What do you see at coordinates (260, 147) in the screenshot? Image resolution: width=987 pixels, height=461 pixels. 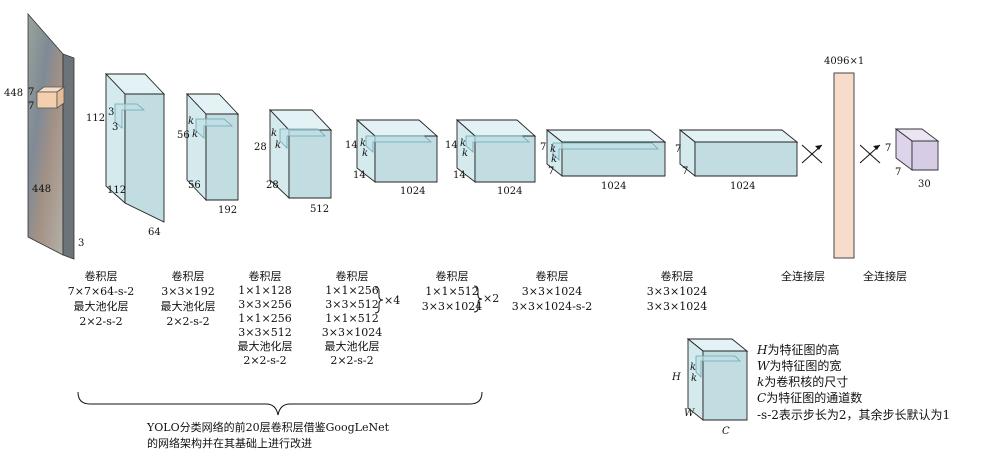 I see `block3-height-label: 28` at bounding box center [260, 147].